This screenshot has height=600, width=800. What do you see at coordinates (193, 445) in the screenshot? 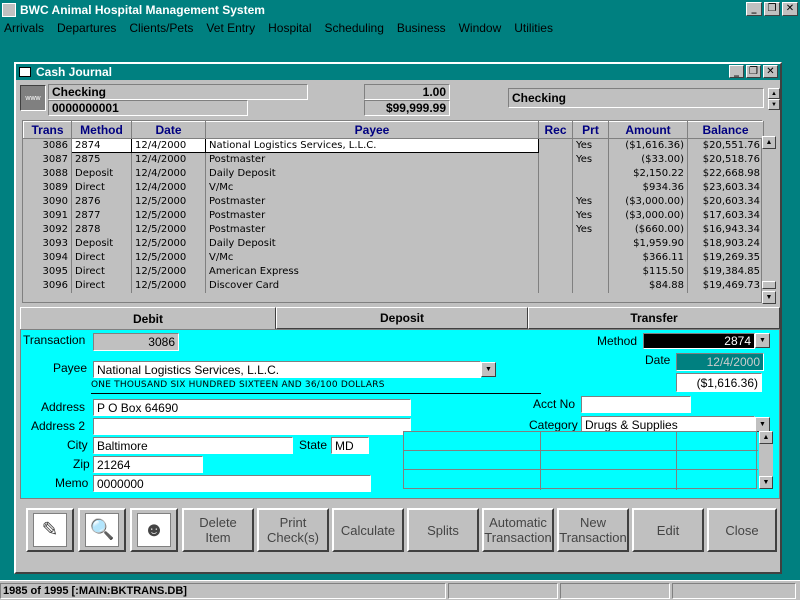
I see `city-field: Baltimore` at bounding box center [193, 445].